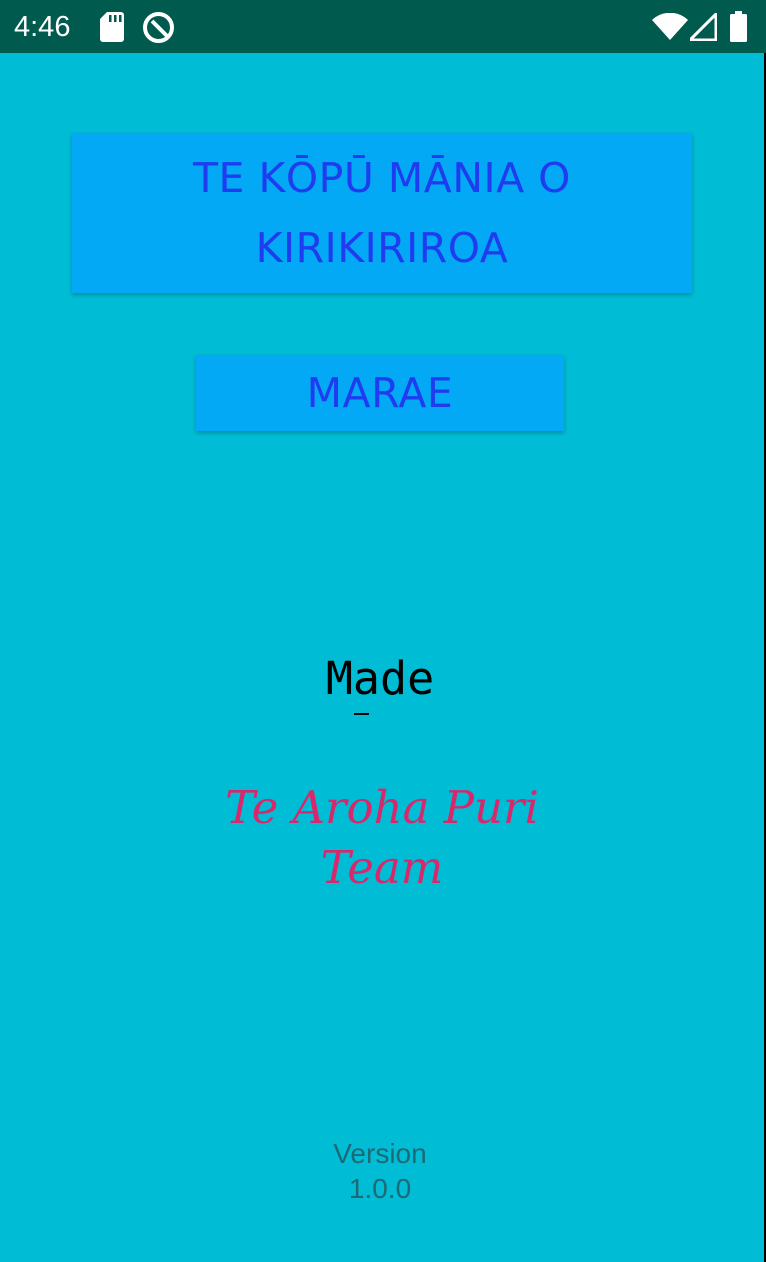  What do you see at coordinates (112, 27) in the screenshot?
I see `sd-card-icon` at bounding box center [112, 27].